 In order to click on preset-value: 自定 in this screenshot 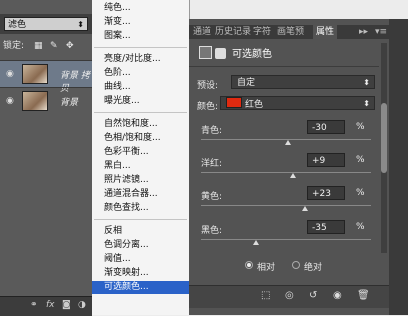, I will do `click(246, 83)`.